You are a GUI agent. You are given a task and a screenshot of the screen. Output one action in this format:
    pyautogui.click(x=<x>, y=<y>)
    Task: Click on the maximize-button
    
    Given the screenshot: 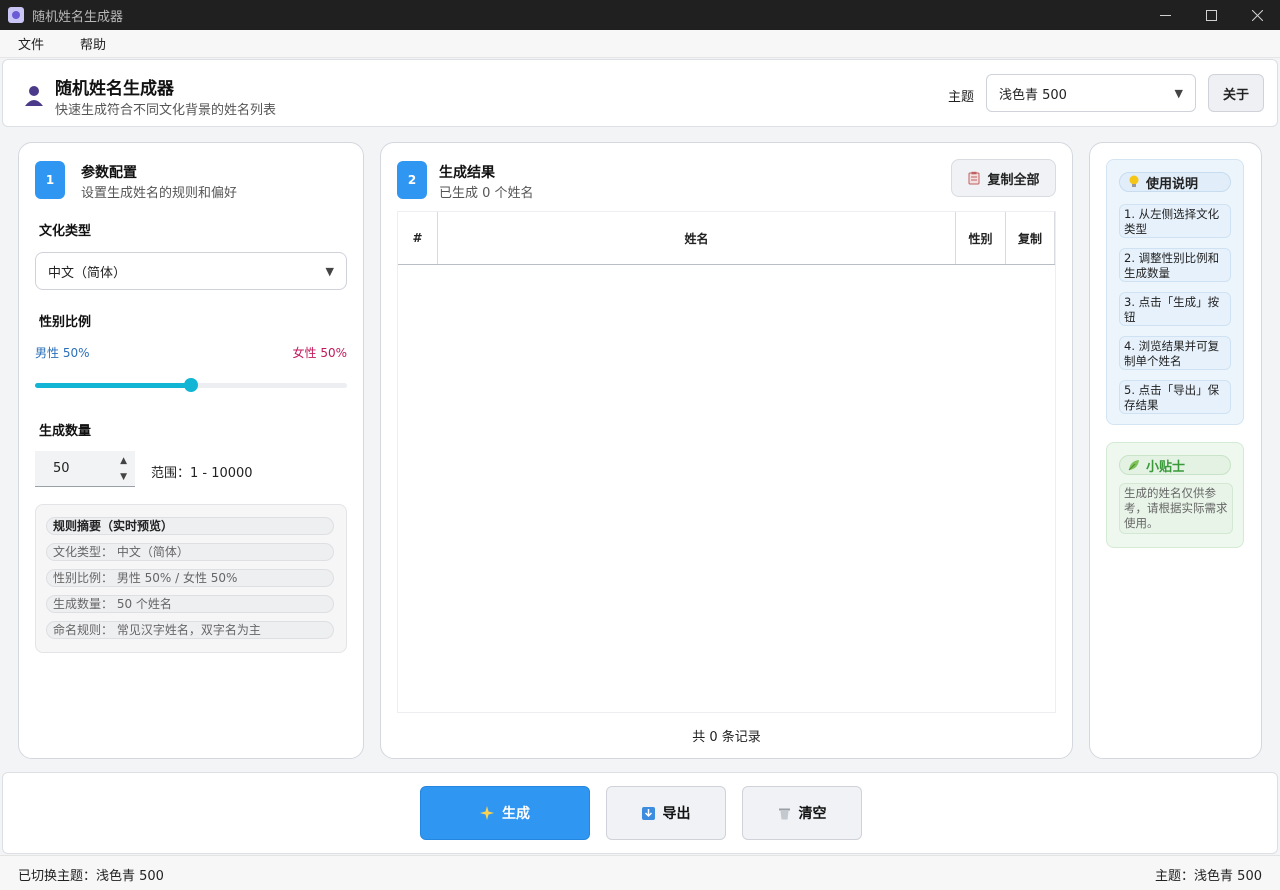 What is the action you would take?
    pyautogui.click(x=1211, y=15)
    